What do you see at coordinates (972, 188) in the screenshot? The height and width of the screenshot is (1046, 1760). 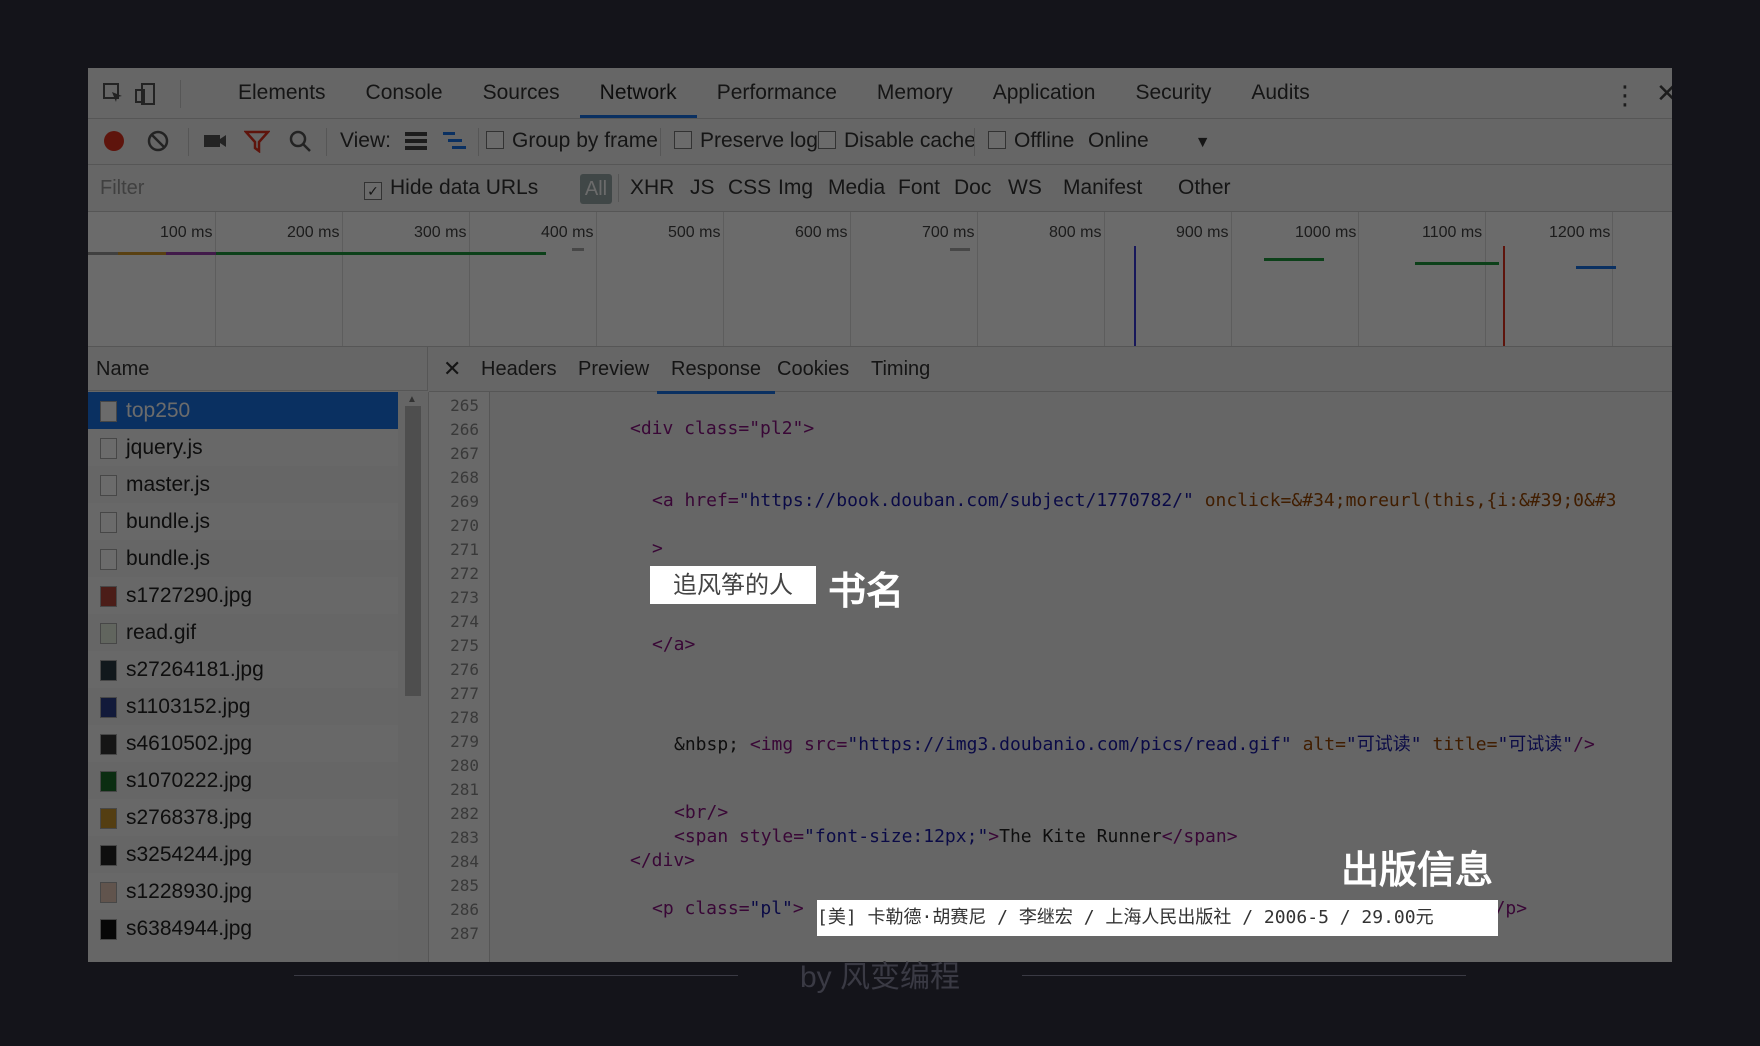 I see `type-filter-doc: Doc` at bounding box center [972, 188].